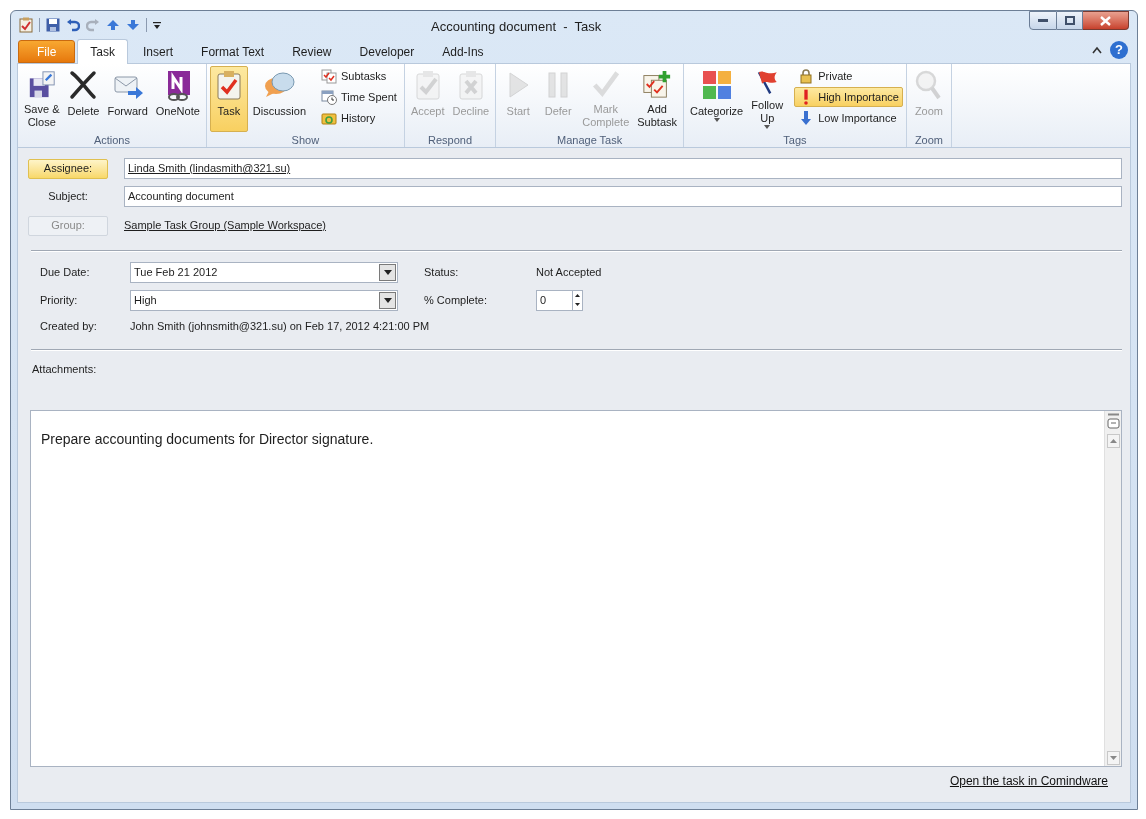  What do you see at coordinates (848, 76) in the screenshot?
I see `ribbon-button: Private` at bounding box center [848, 76].